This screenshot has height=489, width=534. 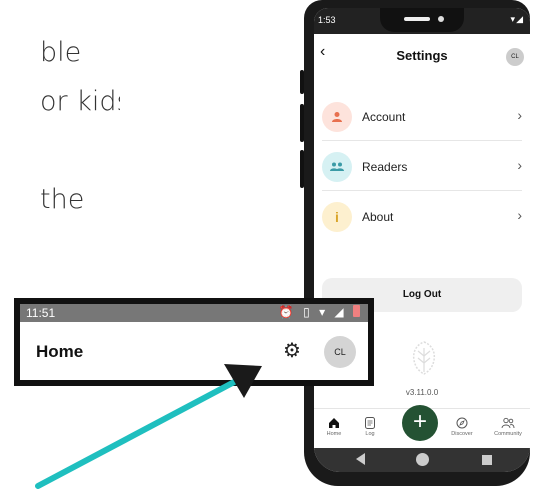 I want to click on callout-status-time: 11:51, so click(x=41, y=313).